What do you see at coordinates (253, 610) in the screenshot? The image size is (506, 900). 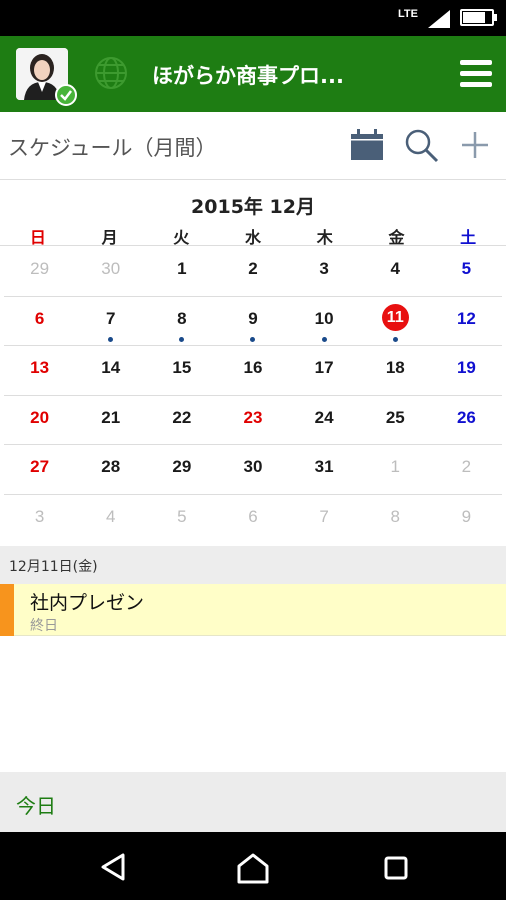 I see `event-item: 社内プレゼン 終日` at bounding box center [253, 610].